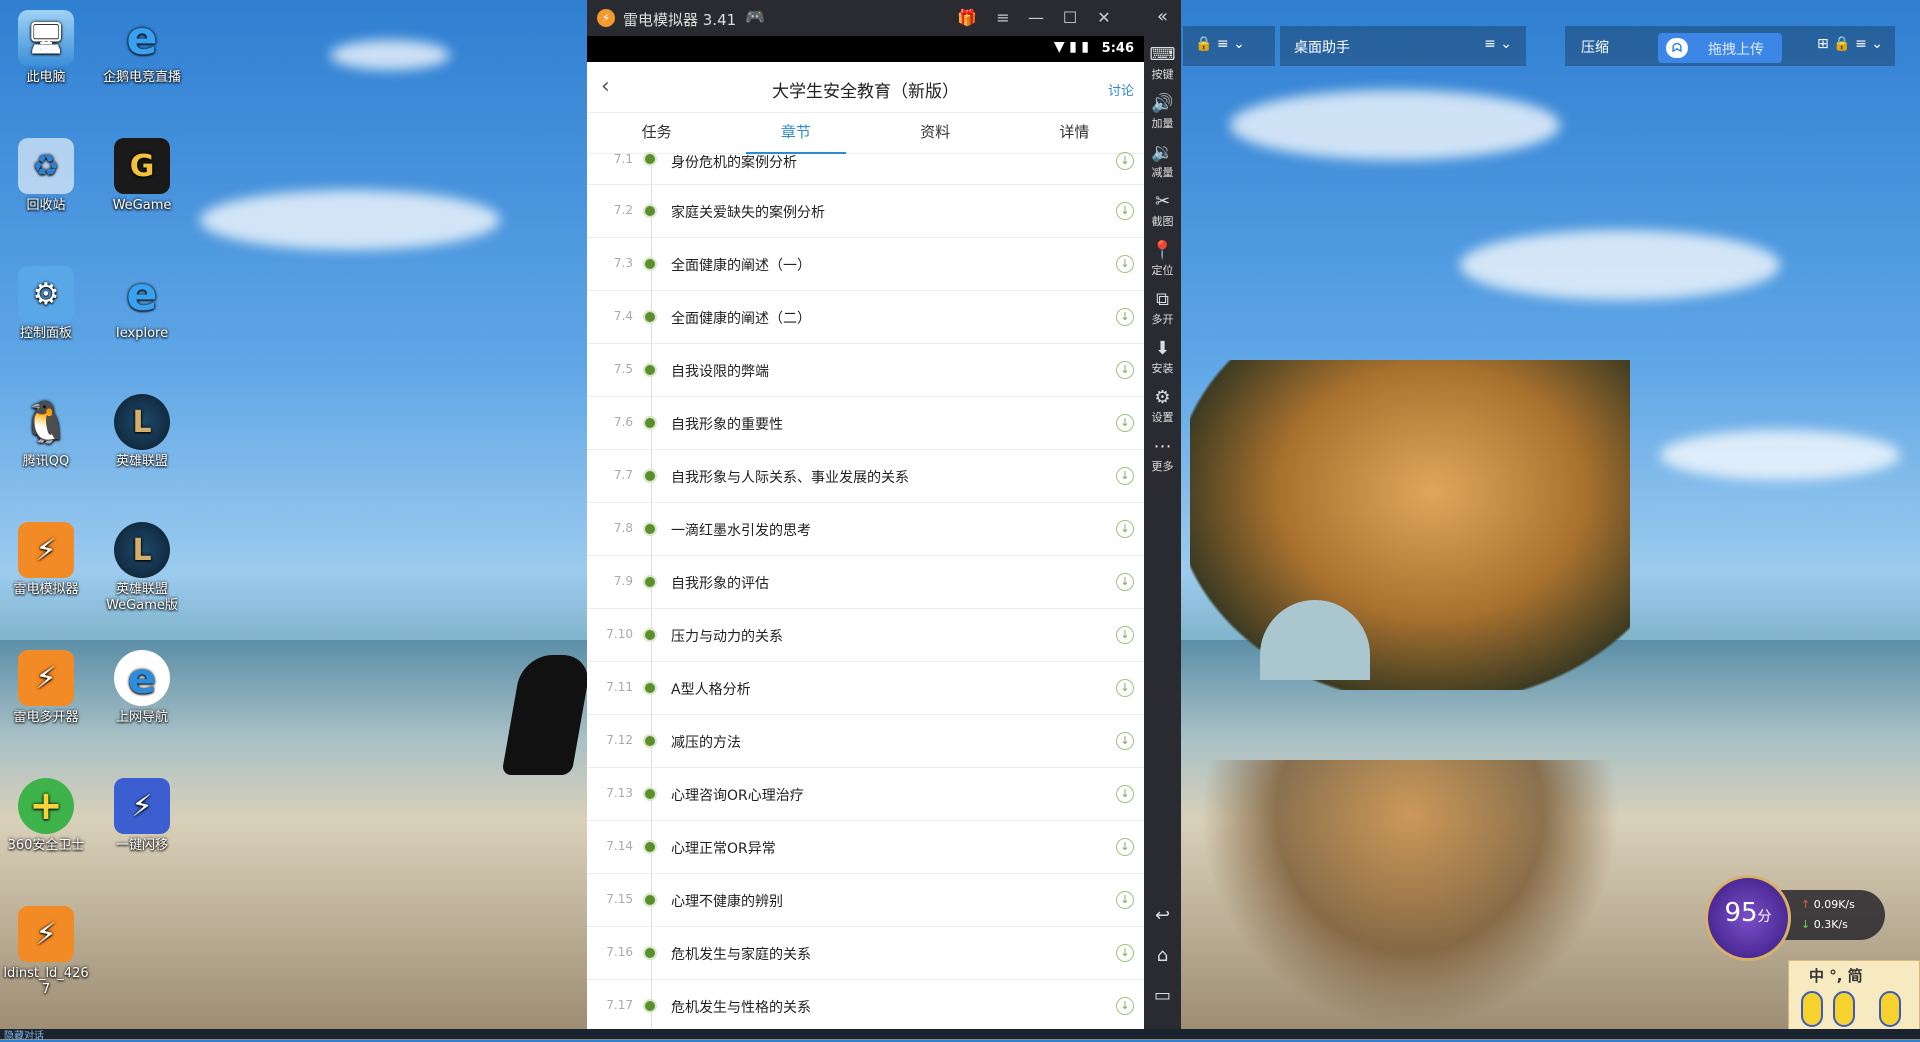  Describe the element at coordinates (1104, 18) in the screenshot. I see `close-button: ✕` at that location.